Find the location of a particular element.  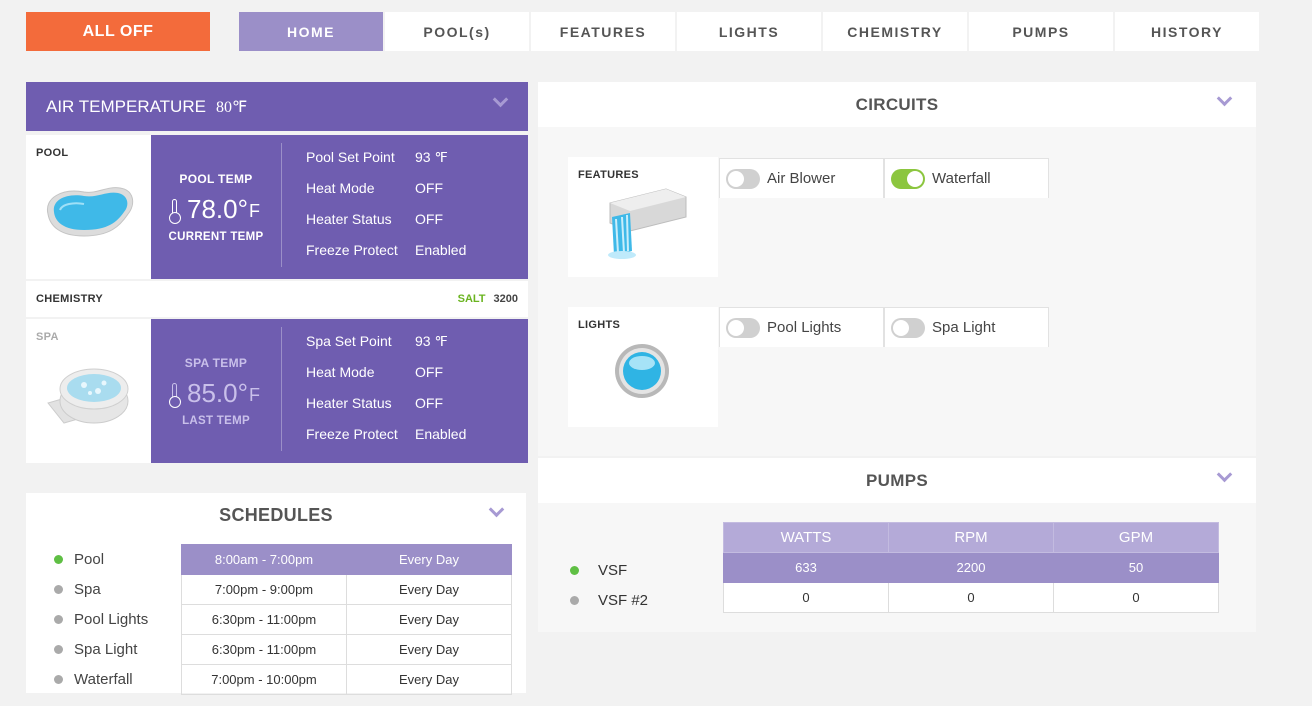

list-item: Waterfall is located at coordinates (112, 679).